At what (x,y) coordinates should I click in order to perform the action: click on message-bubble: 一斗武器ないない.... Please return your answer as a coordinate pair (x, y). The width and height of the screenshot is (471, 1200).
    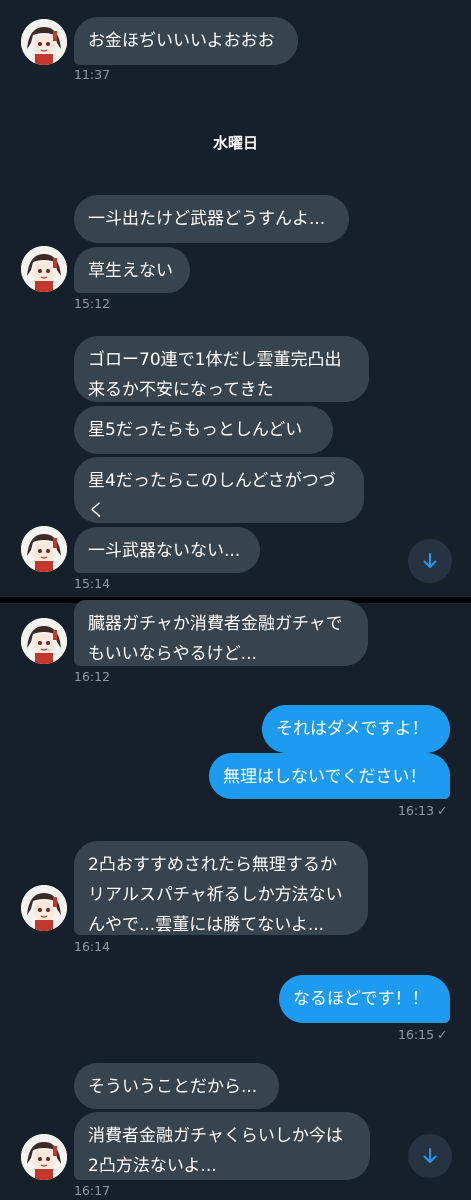
    Looking at the image, I should click on (167, 550).